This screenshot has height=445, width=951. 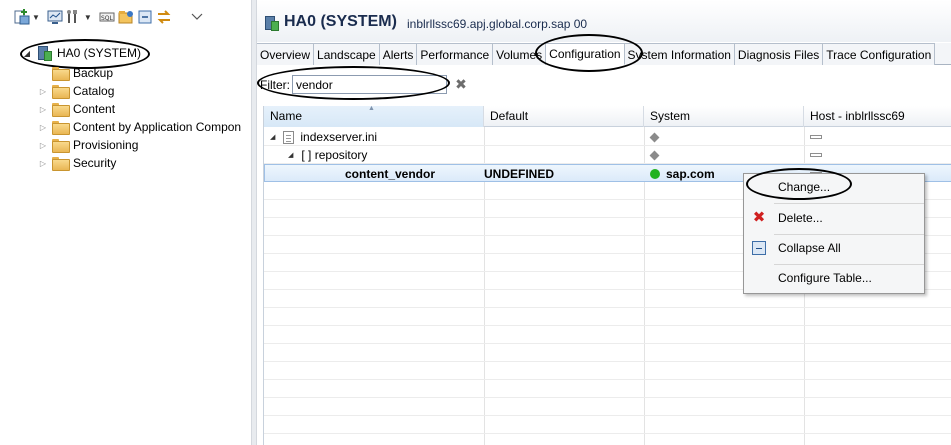 I want to click on tree-item-provisioning: ▷ Provisioning, so click(x=88, y=145).